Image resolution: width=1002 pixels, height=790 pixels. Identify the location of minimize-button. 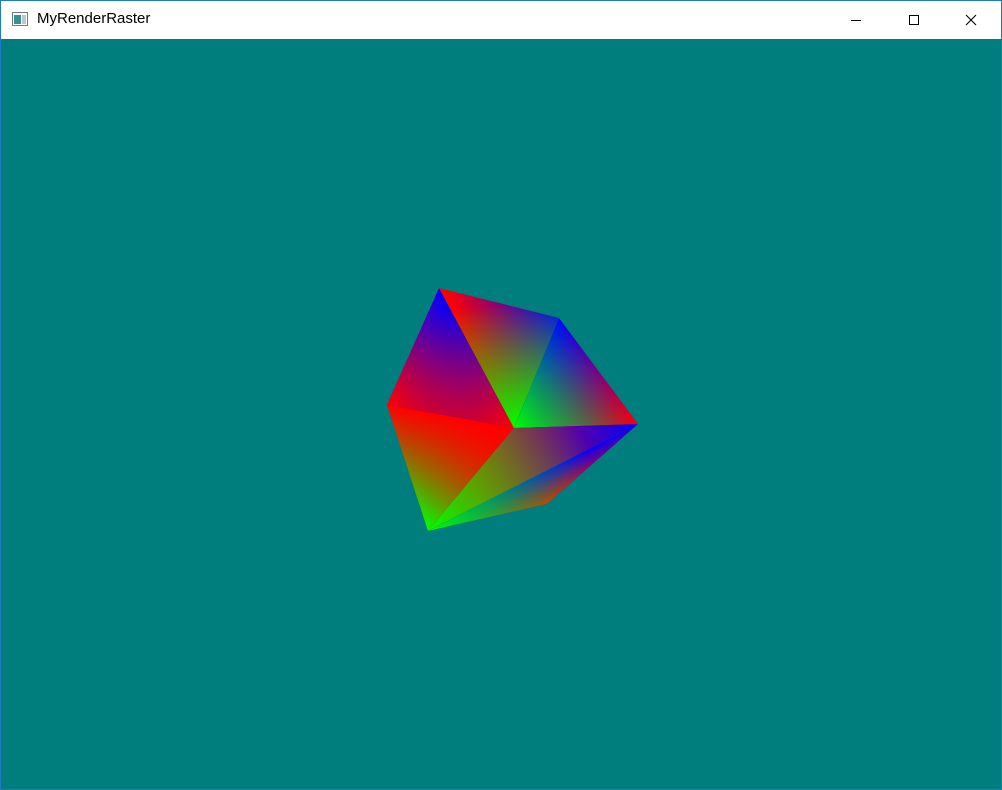
(856, 20).